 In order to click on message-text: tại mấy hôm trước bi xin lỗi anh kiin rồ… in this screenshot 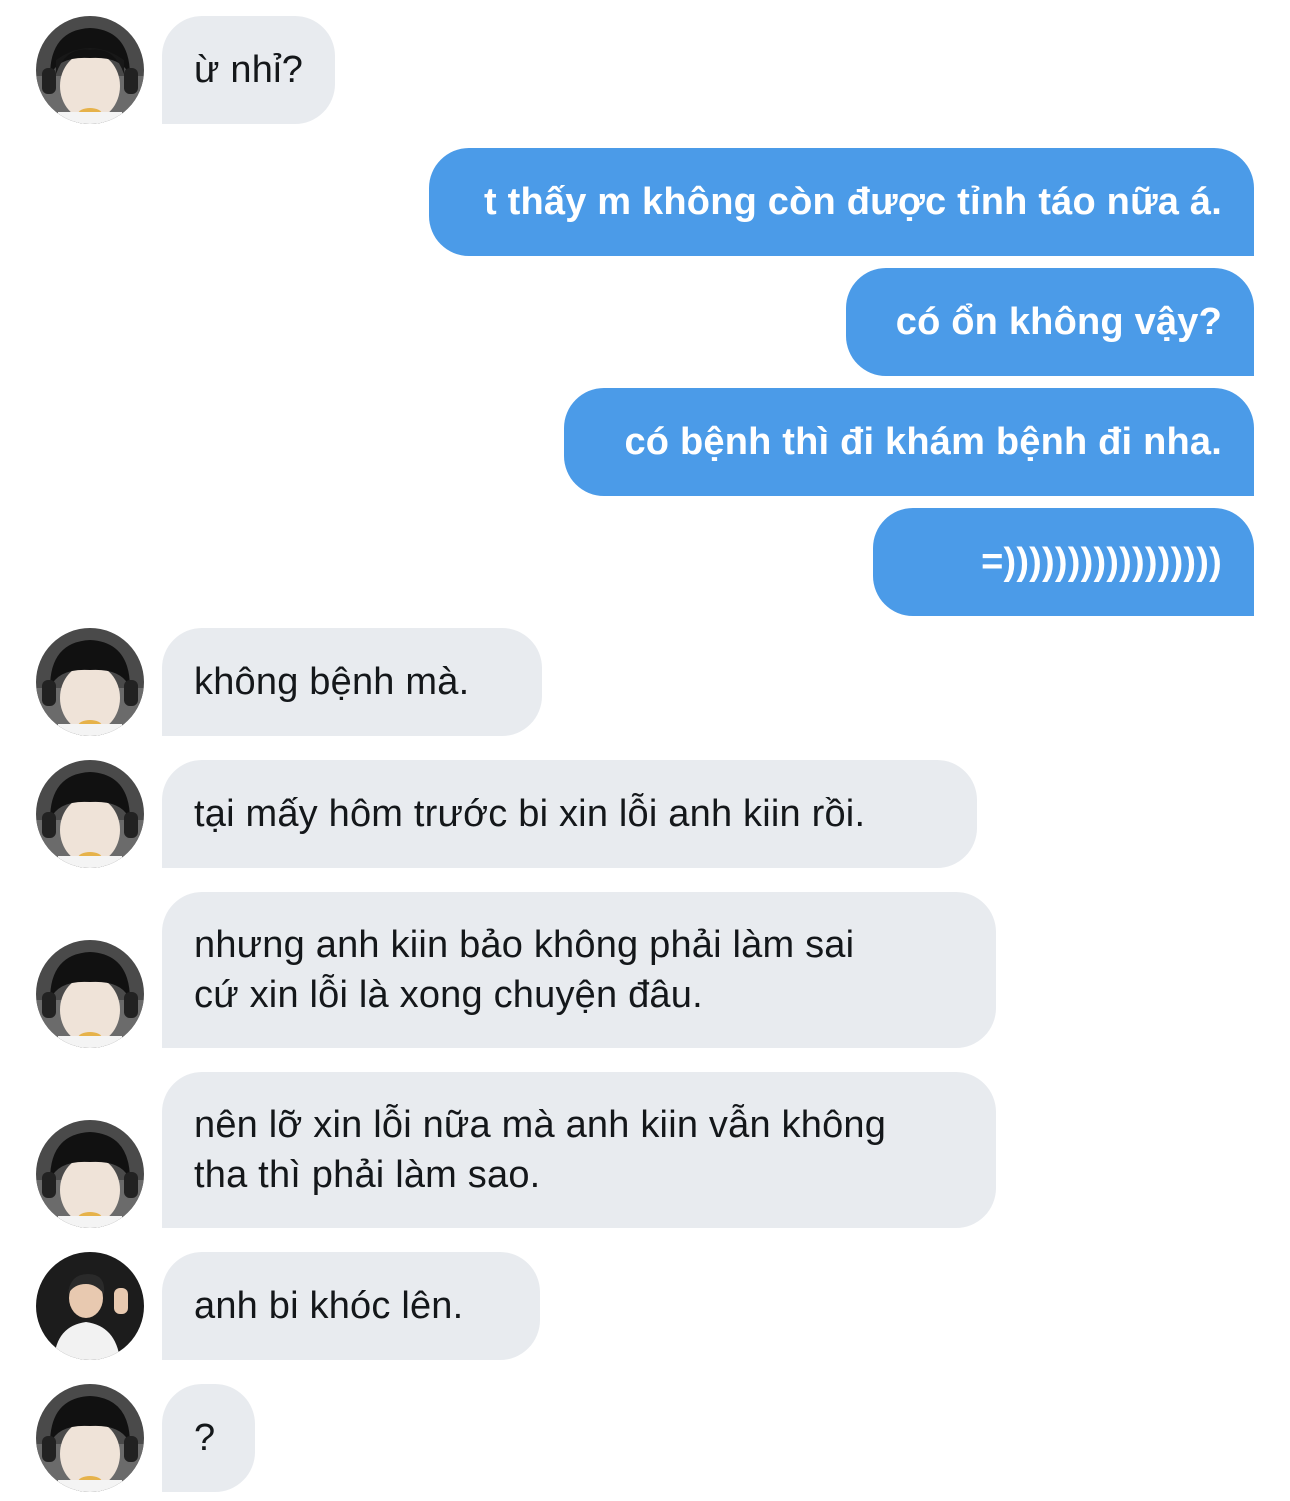, I will do `click(530, 814)`.